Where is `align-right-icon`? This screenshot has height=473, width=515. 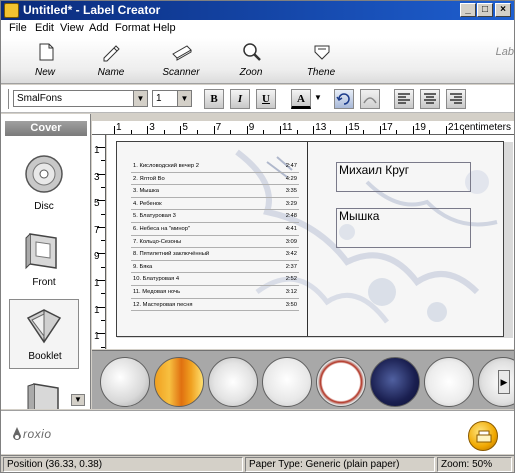
align-right-icon is located at coordinates (456, 98).